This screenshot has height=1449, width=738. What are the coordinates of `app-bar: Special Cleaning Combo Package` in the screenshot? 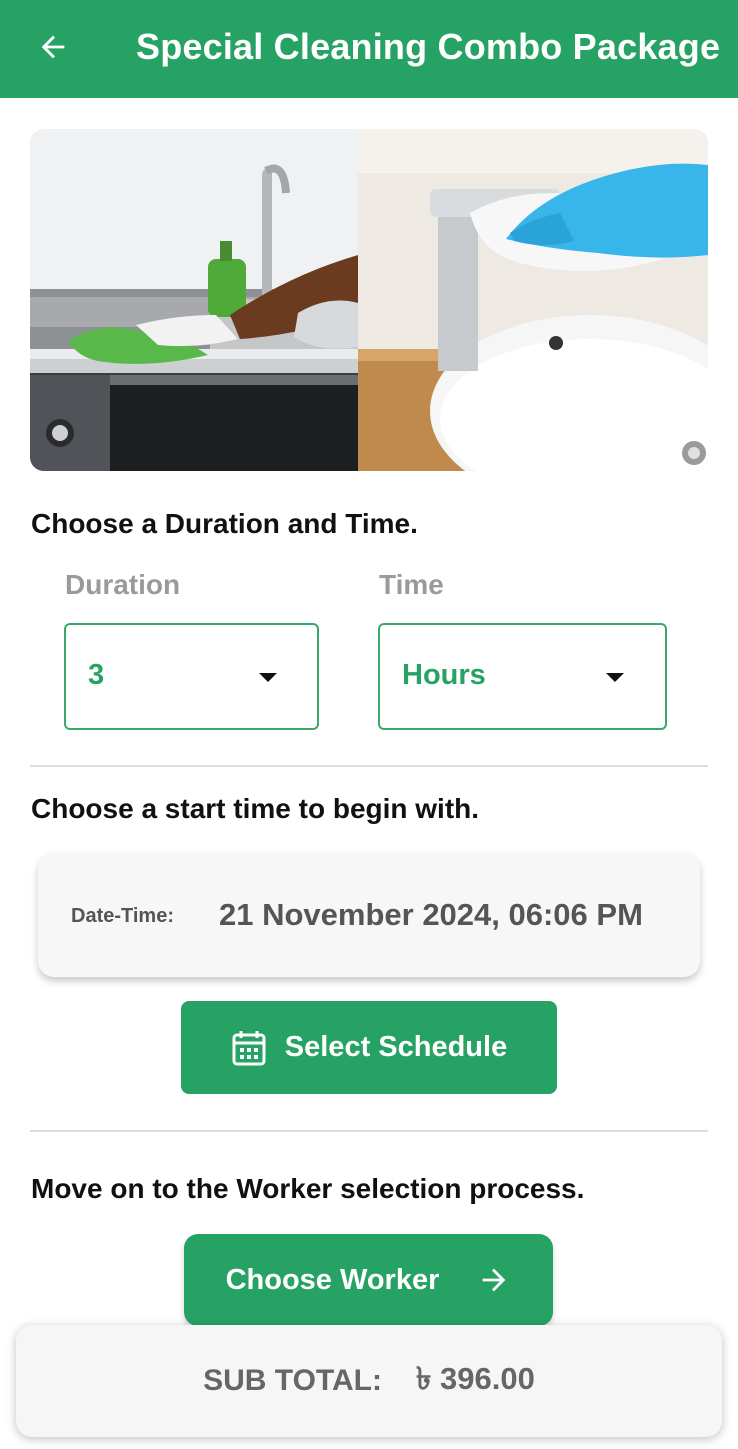 It's located at (369, 49).